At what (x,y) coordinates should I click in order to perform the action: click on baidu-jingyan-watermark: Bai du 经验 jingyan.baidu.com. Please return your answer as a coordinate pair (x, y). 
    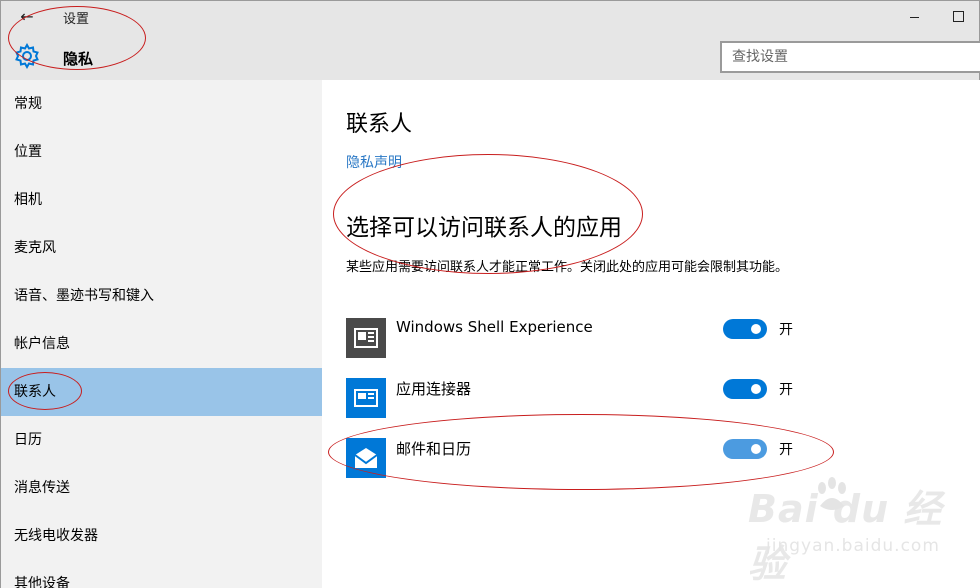
    Looking at the image, I should click on (858, 528).